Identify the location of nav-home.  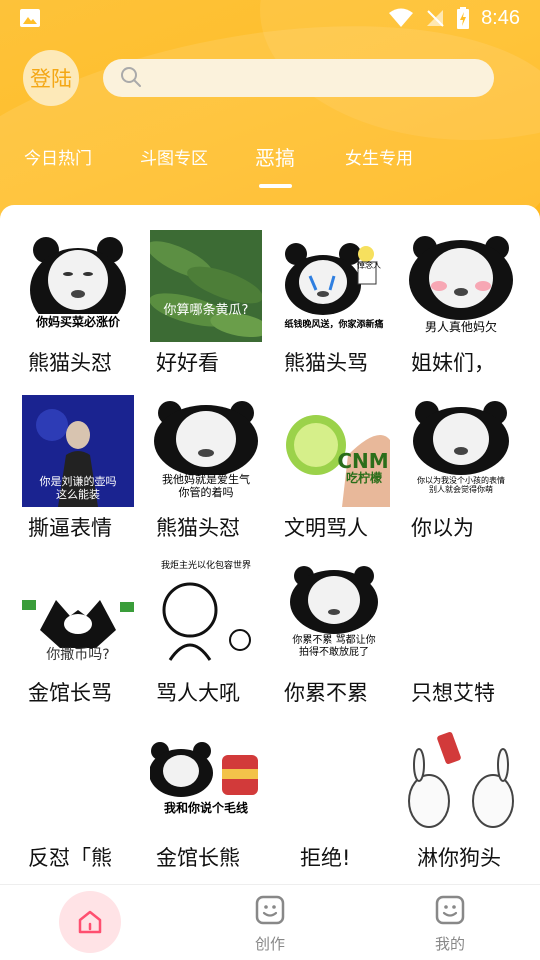
(90, 922).